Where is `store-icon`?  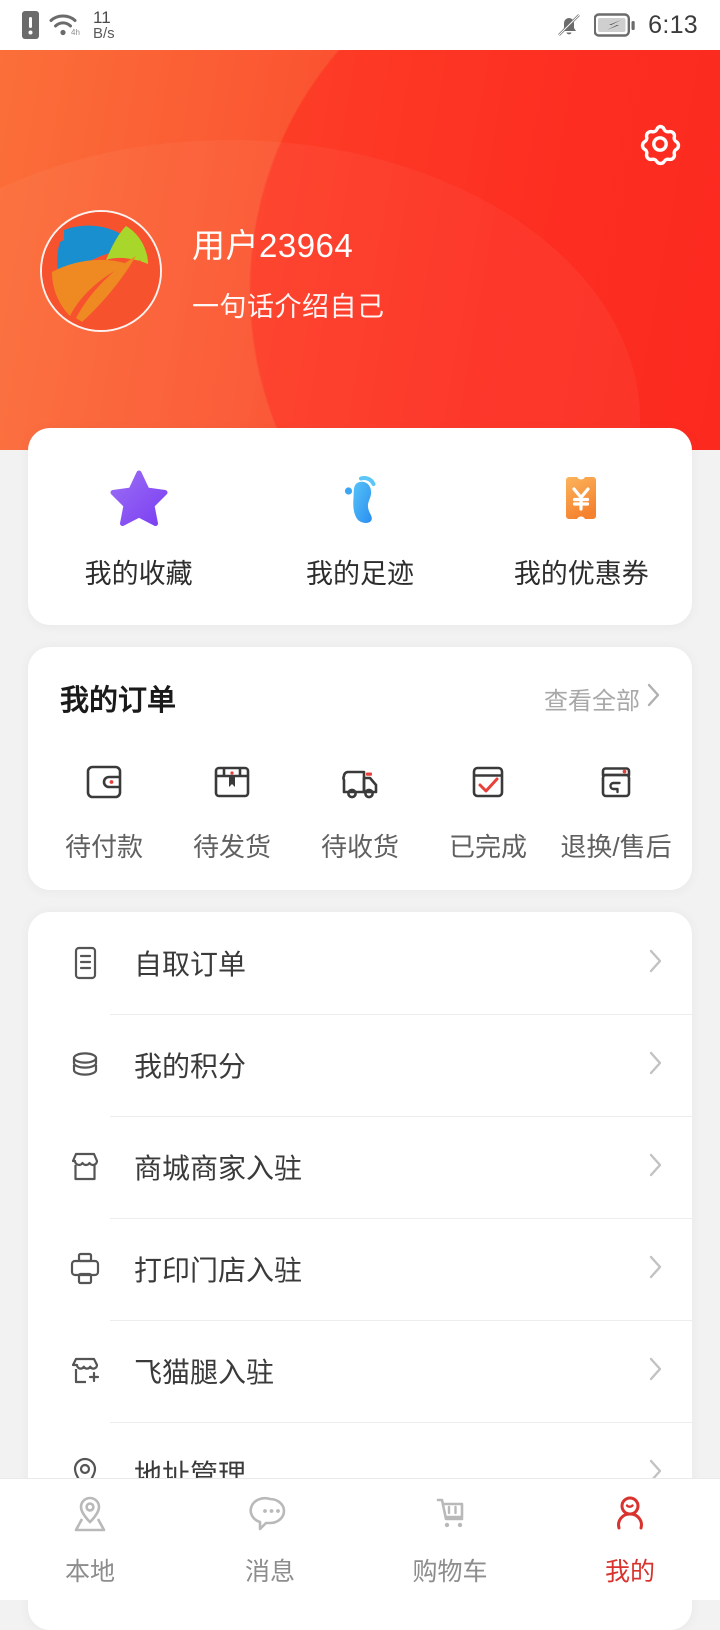 store-icon is located at coordinates (85, 1167).